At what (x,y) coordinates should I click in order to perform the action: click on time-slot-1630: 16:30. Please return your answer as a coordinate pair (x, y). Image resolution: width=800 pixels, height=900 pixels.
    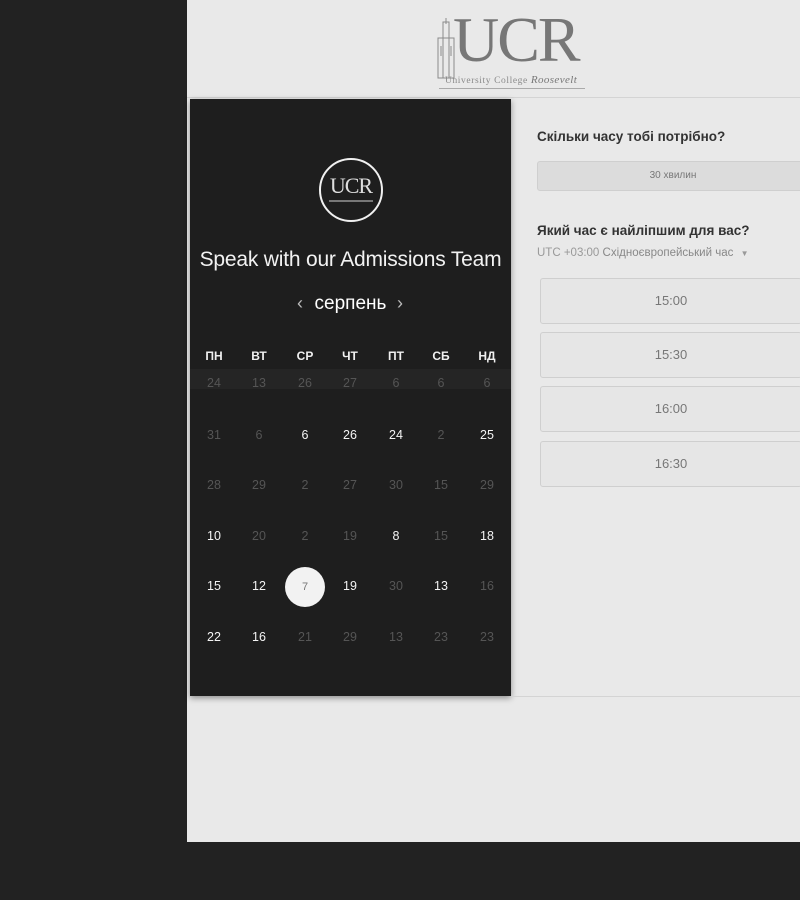
    Looking at the image, I should click on (670, 464).